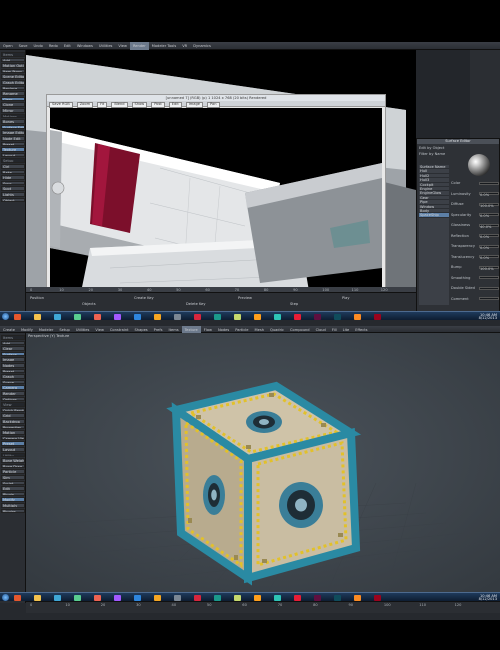  Describe the element at coordinates (208, 329) in the screenshot. I see `menu-item-flow: Flow` at that location.